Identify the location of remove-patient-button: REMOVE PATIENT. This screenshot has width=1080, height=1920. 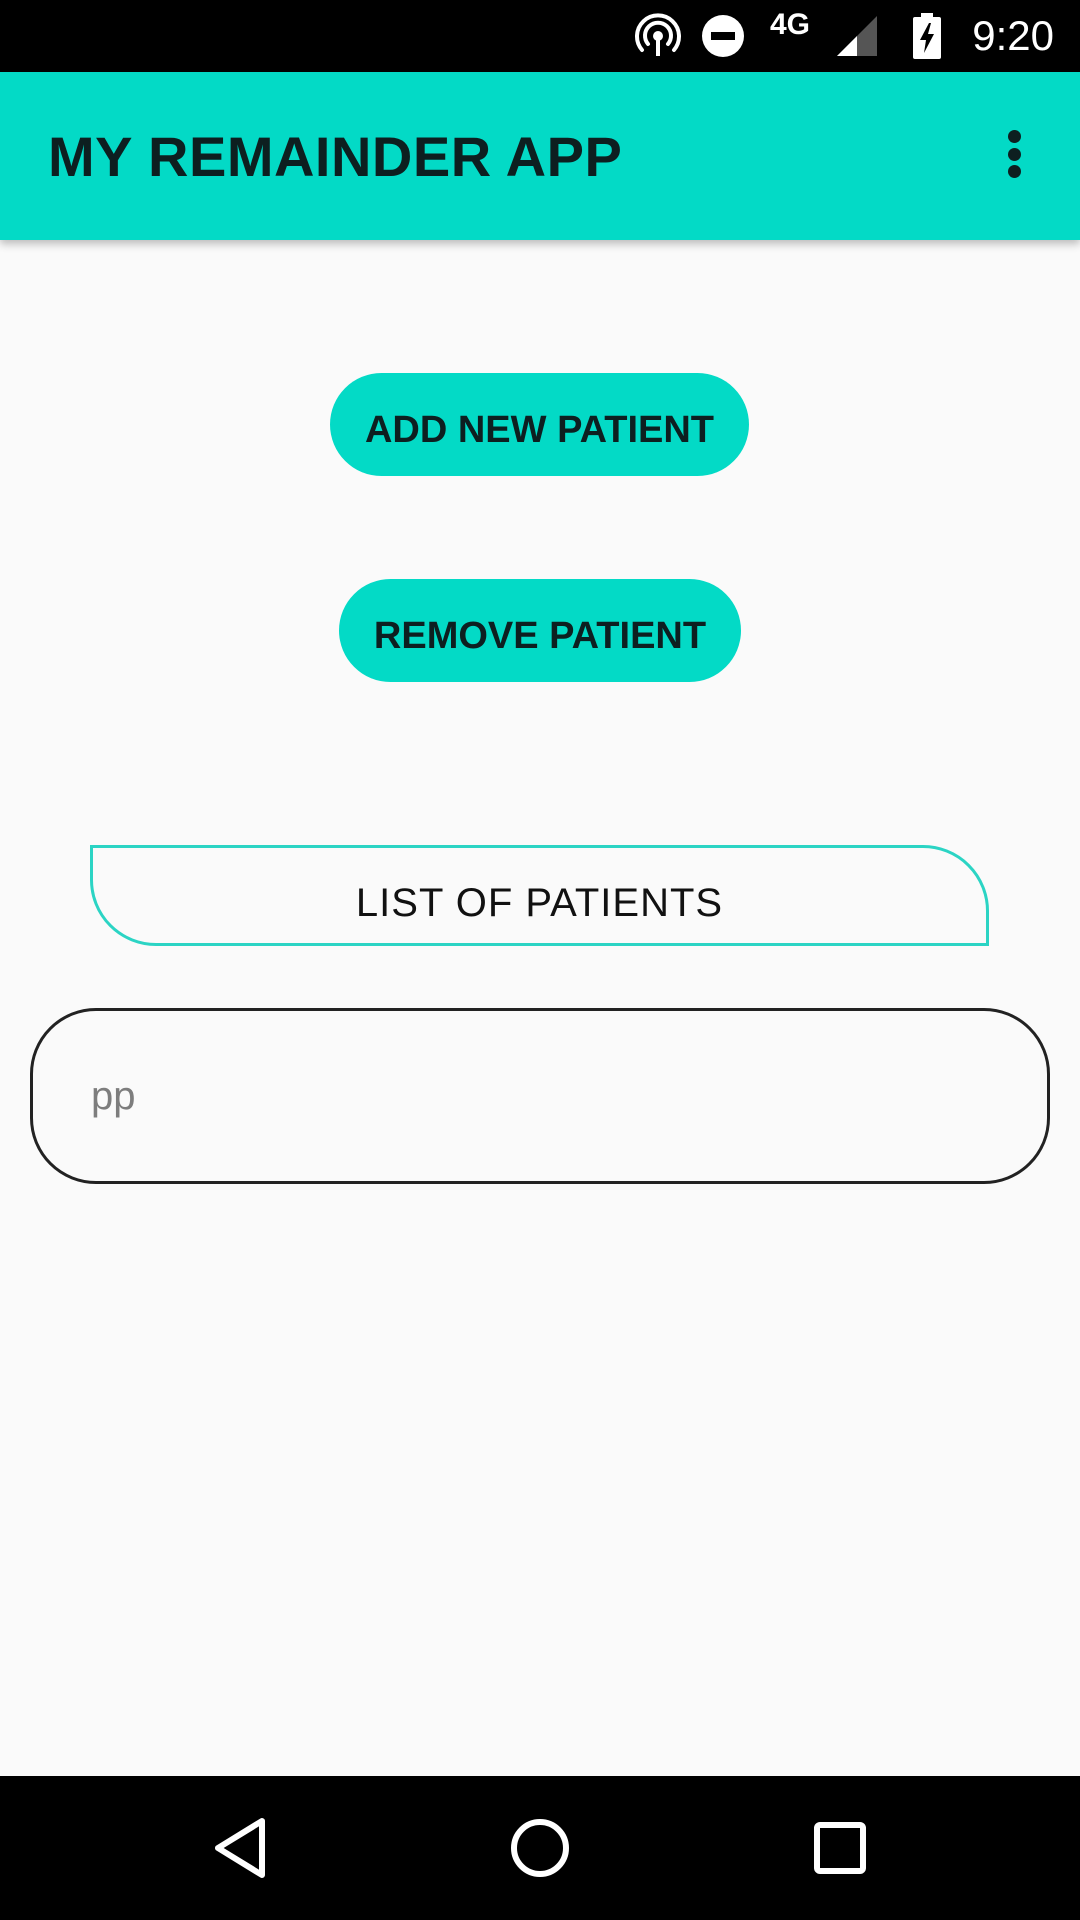
(540, 630).